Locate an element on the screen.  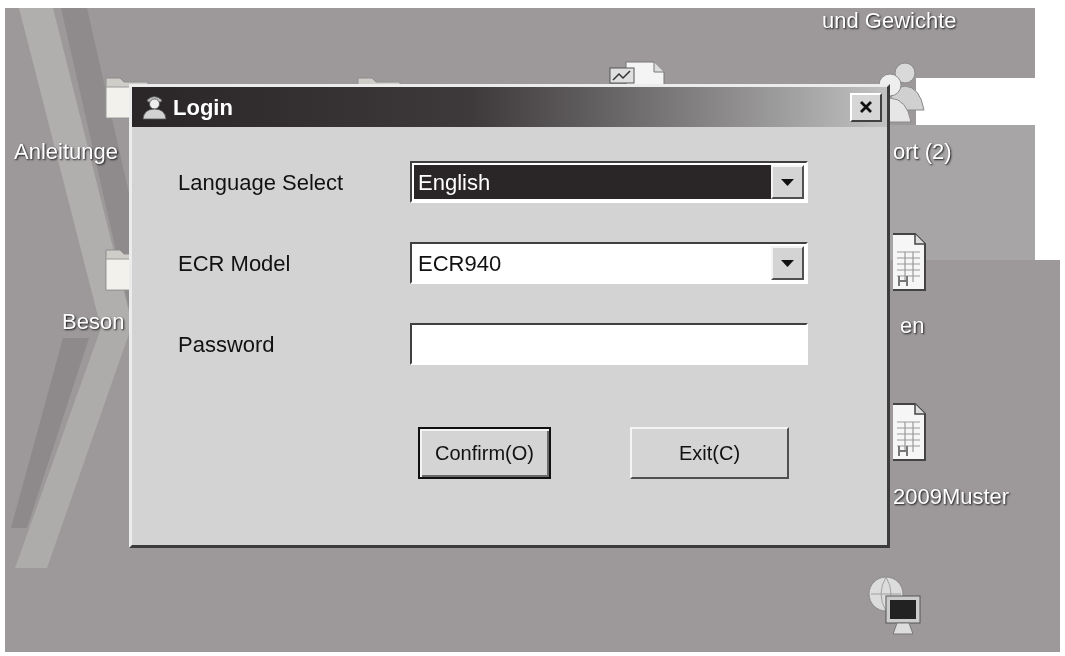
combo-box: English is located at coordinates (609, 182).